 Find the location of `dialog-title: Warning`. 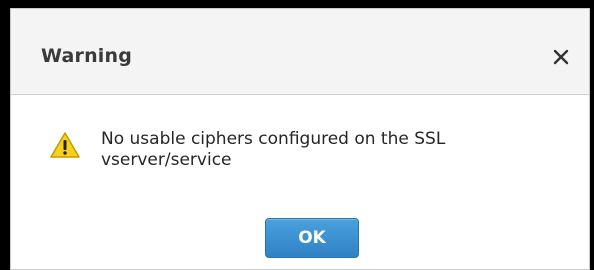

dialog-title: Warning is located at coordinates (87, 56).